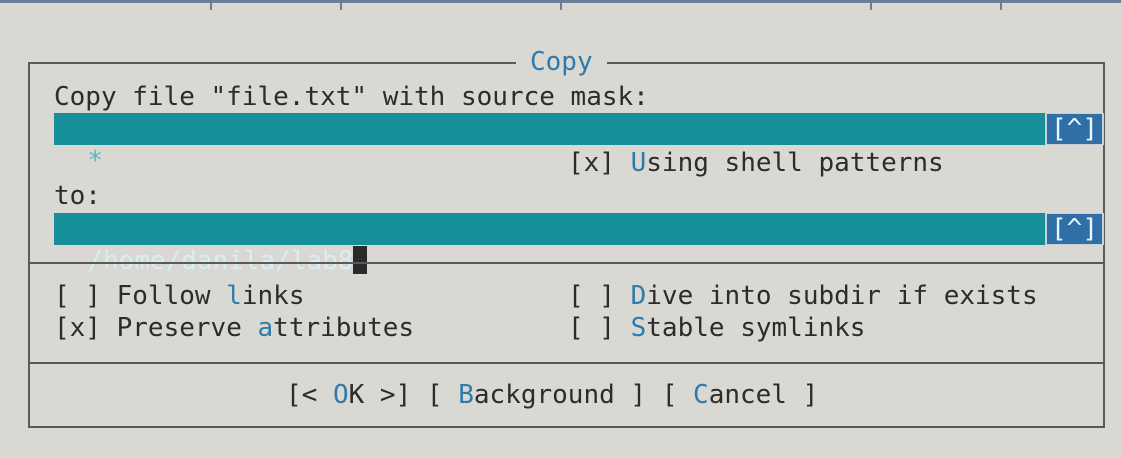  I want to click on destination-input: /home/danila/lab8 [^], so click(579, 244).